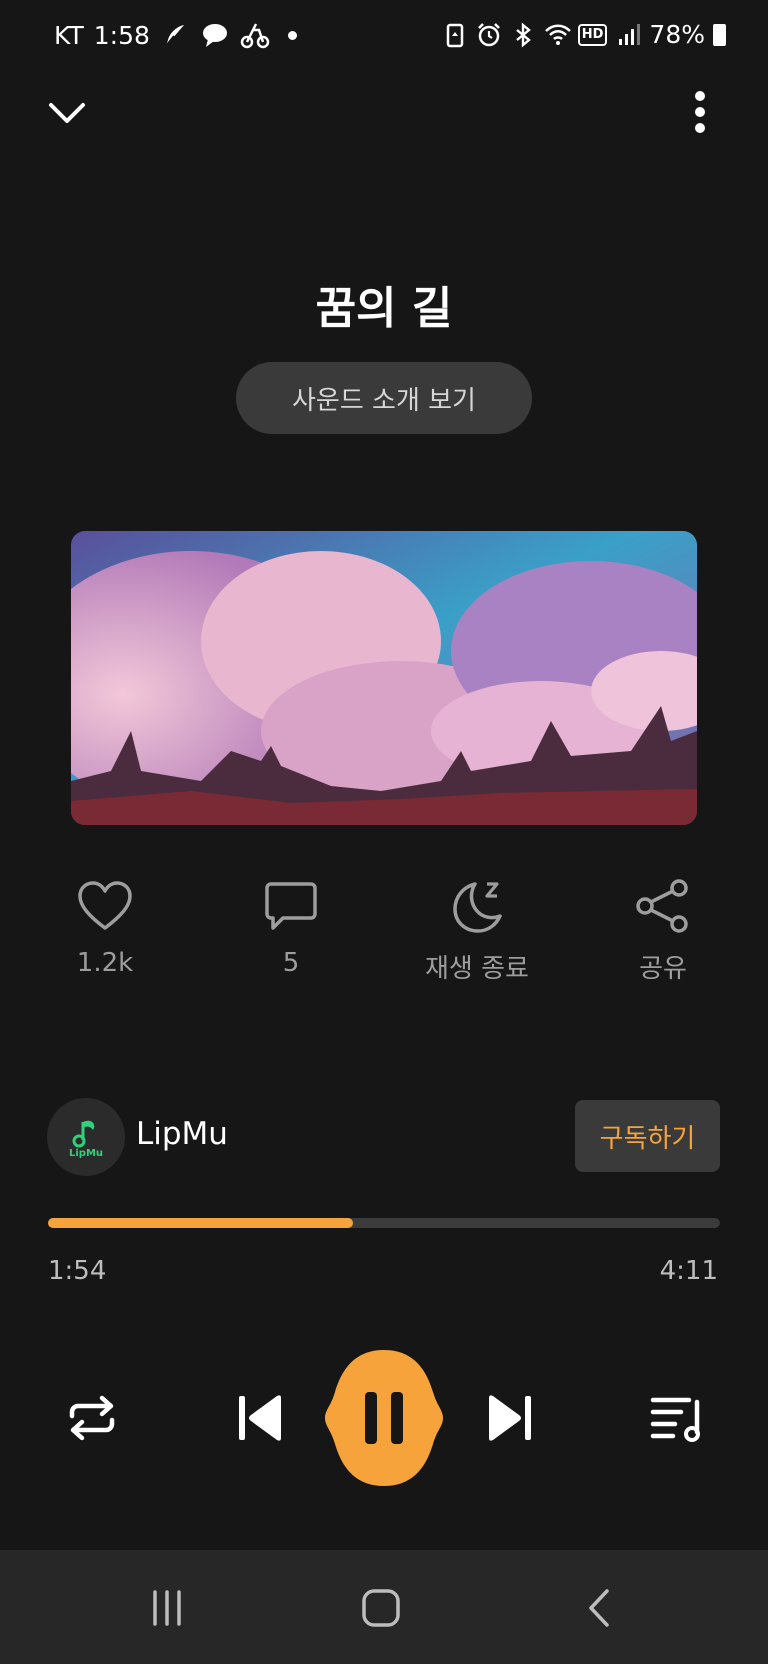 The width and height of the screenshot is (768, 1664). What do you see at coordinates (384, 1418) in the screenshot?
I see `pause-button` at bounding box center [384, 1418].